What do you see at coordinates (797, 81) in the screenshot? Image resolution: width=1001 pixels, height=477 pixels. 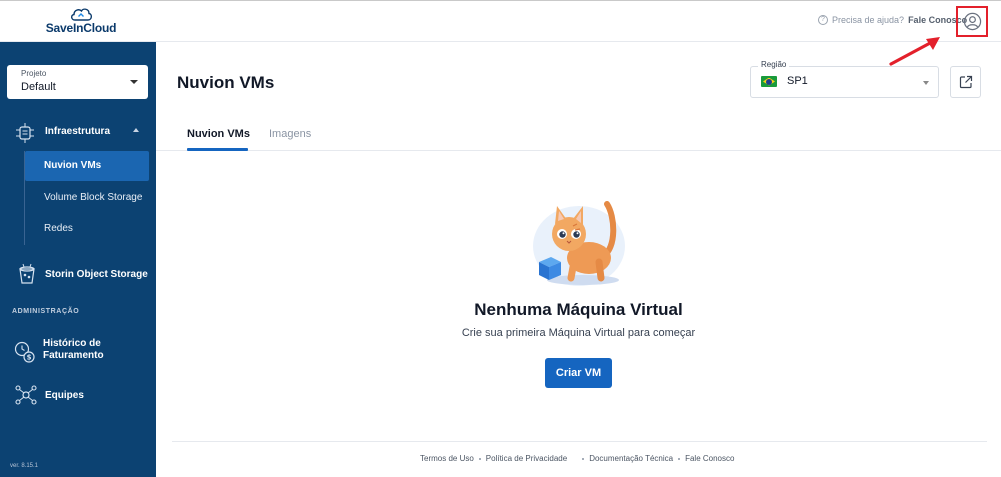 I see `region-value: SP1` at bounding box center [797, 81].